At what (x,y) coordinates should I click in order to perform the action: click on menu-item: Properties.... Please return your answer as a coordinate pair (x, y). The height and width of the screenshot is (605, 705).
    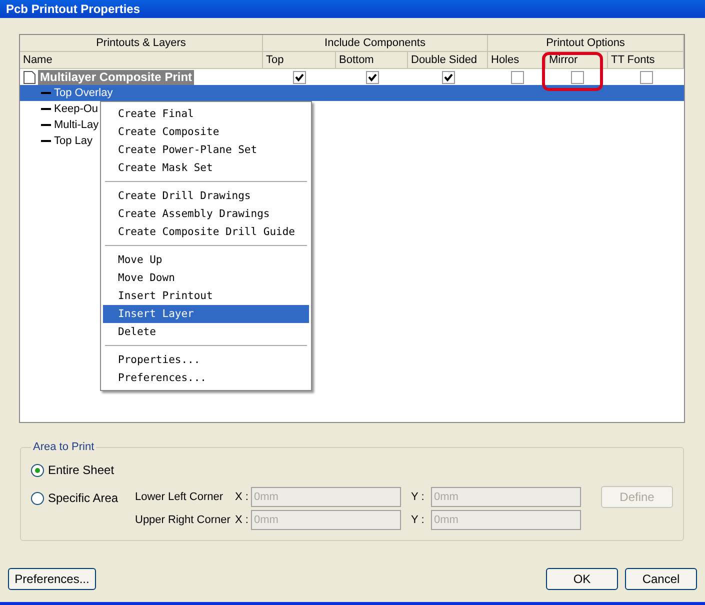
    Looking at the image, I should click on (206, 360).